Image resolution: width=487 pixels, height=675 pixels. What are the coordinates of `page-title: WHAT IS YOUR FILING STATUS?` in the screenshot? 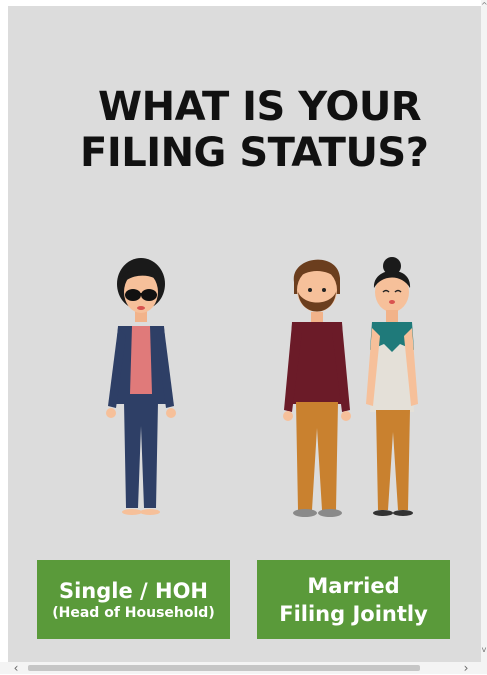 It's located at (275, 130).